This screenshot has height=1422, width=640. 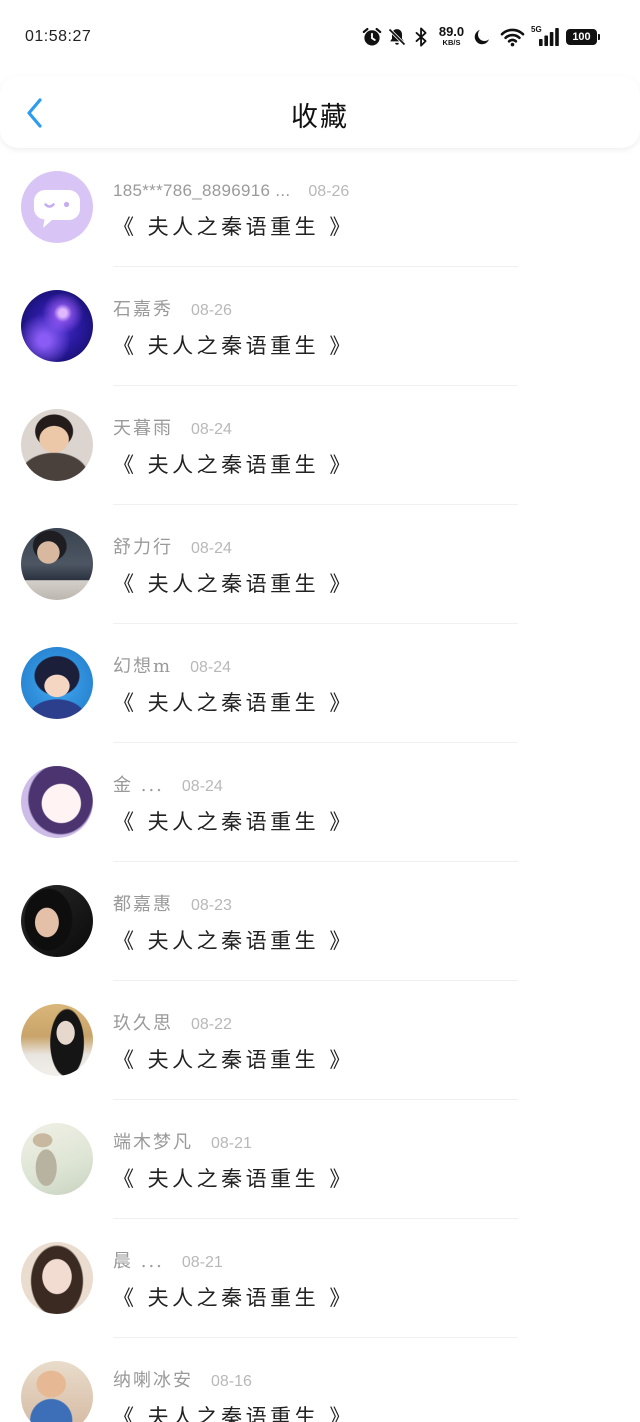 I want to click on network-speed-value: 89.0, so click(x=451, y=31).